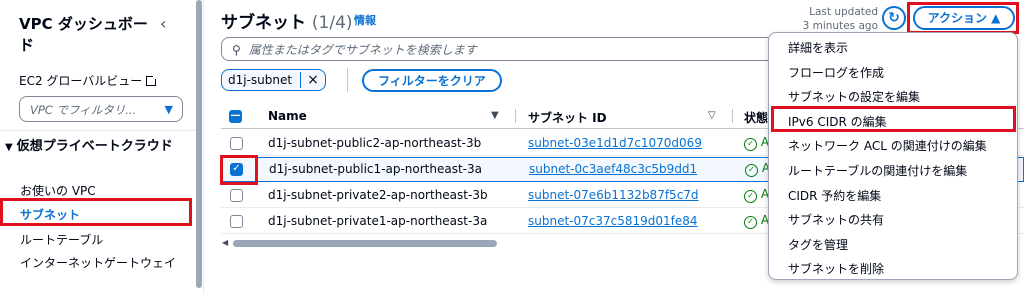 The width and height of the screenshot is (1024, 294). I want to click on filter-token: d1j-subnet ×, so click(273, 80).